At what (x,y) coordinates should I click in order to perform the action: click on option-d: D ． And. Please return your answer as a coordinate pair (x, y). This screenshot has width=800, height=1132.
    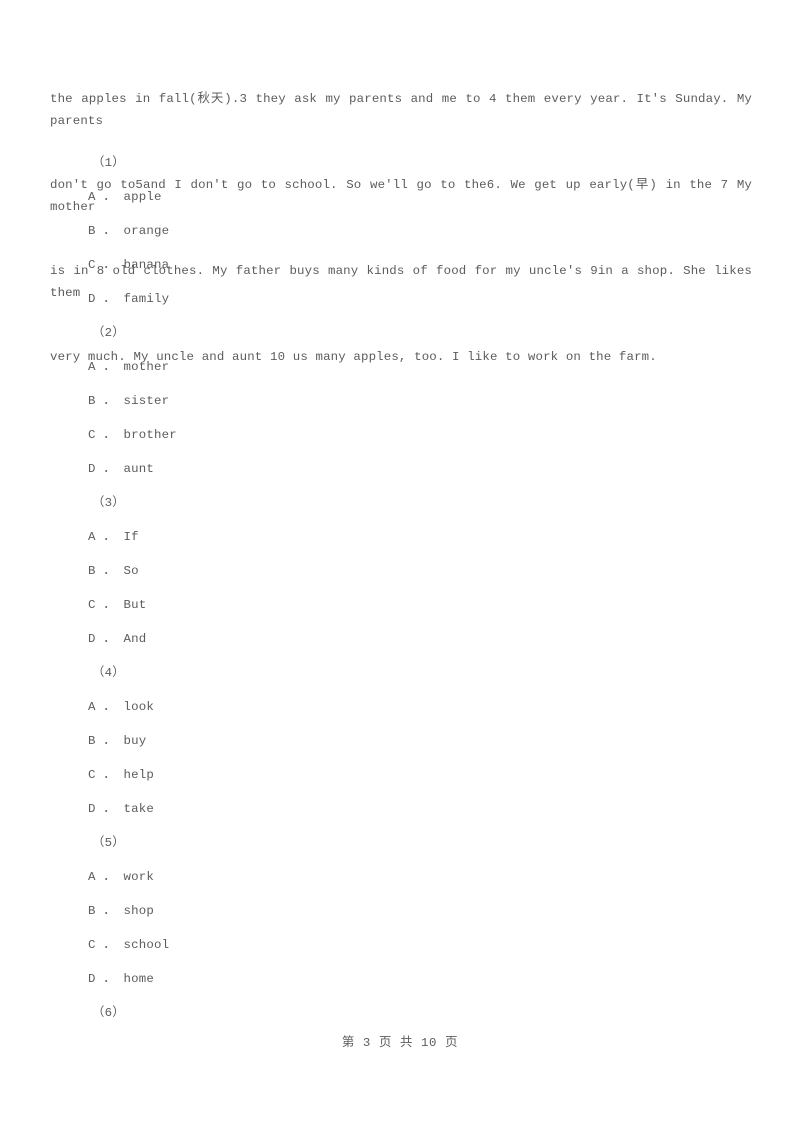
    Looking at the image, I should click on (400, 639).